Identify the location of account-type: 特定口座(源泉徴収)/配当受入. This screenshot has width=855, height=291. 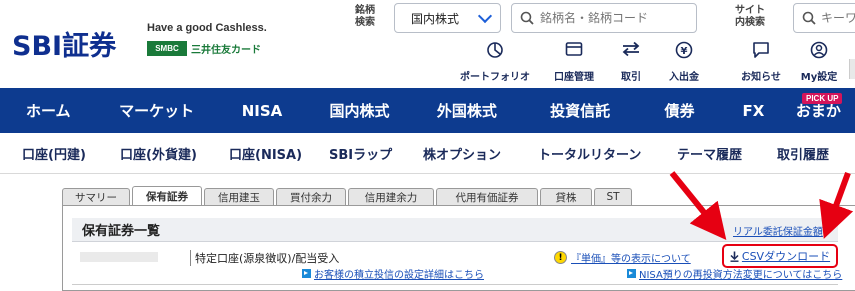
(264, 258).